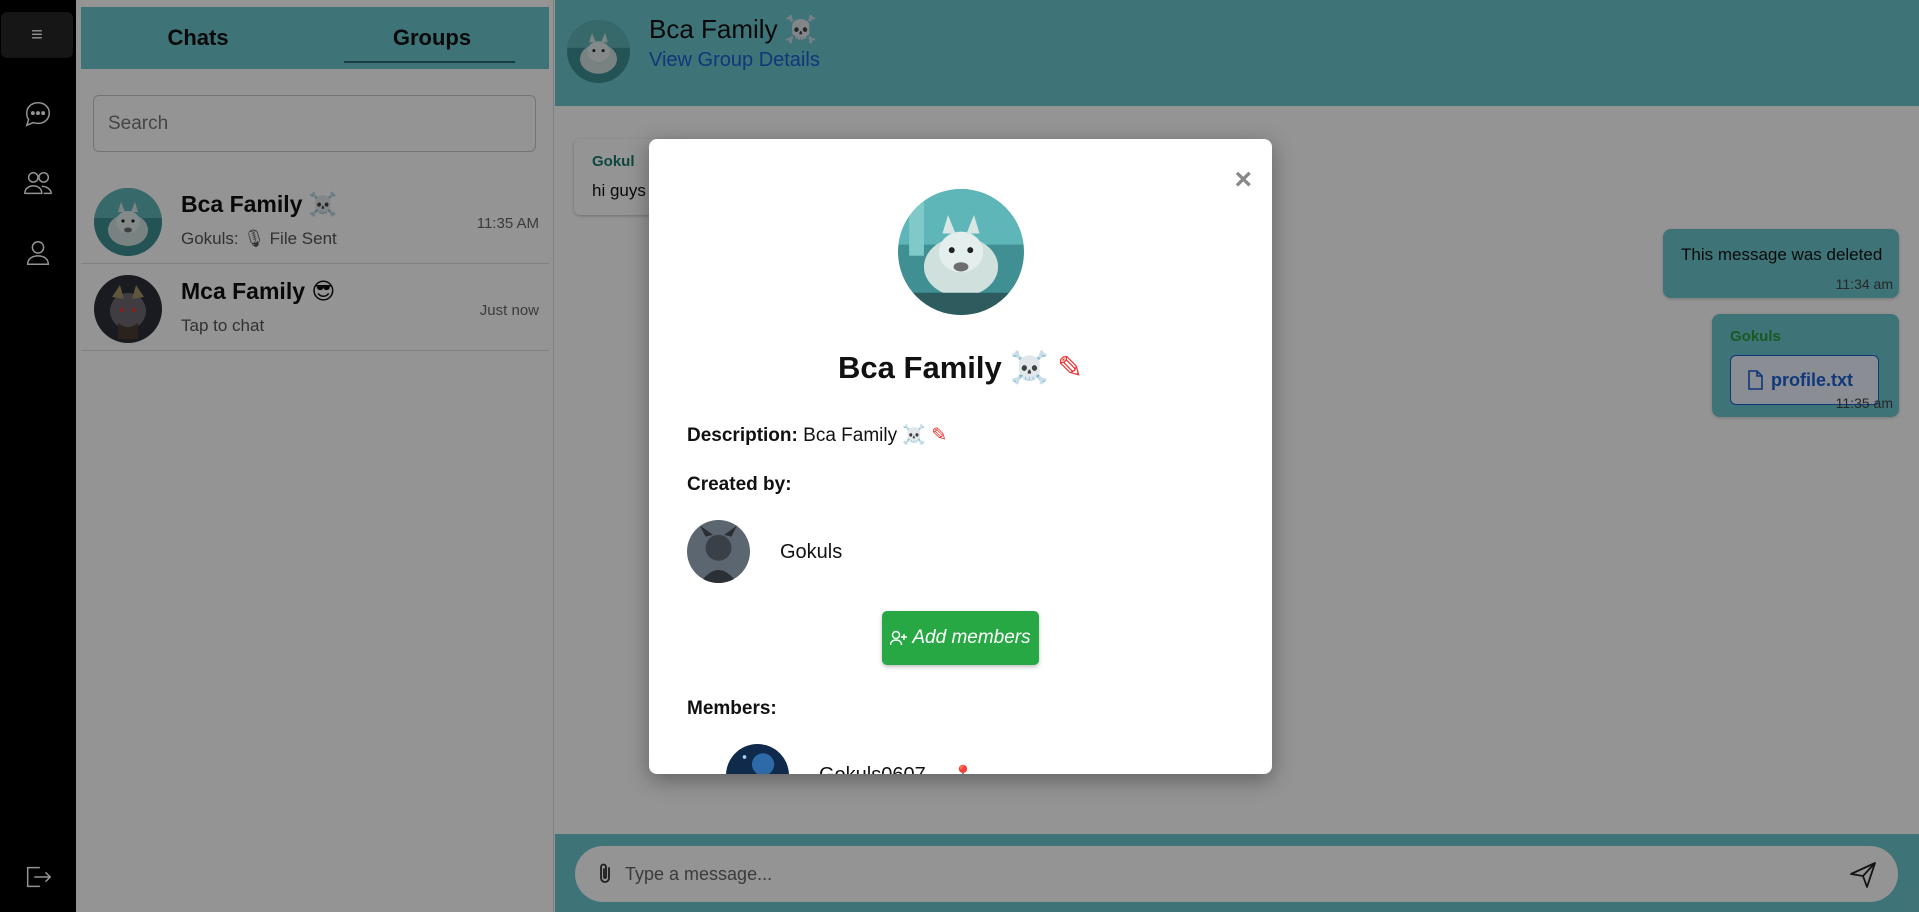 Image resolution: width=1919 pixels, height=912 pixels. What do you see at coordinates (732, 708) in the screenshot?
I see `members-label: Members:` at bounding box center [732, 708].